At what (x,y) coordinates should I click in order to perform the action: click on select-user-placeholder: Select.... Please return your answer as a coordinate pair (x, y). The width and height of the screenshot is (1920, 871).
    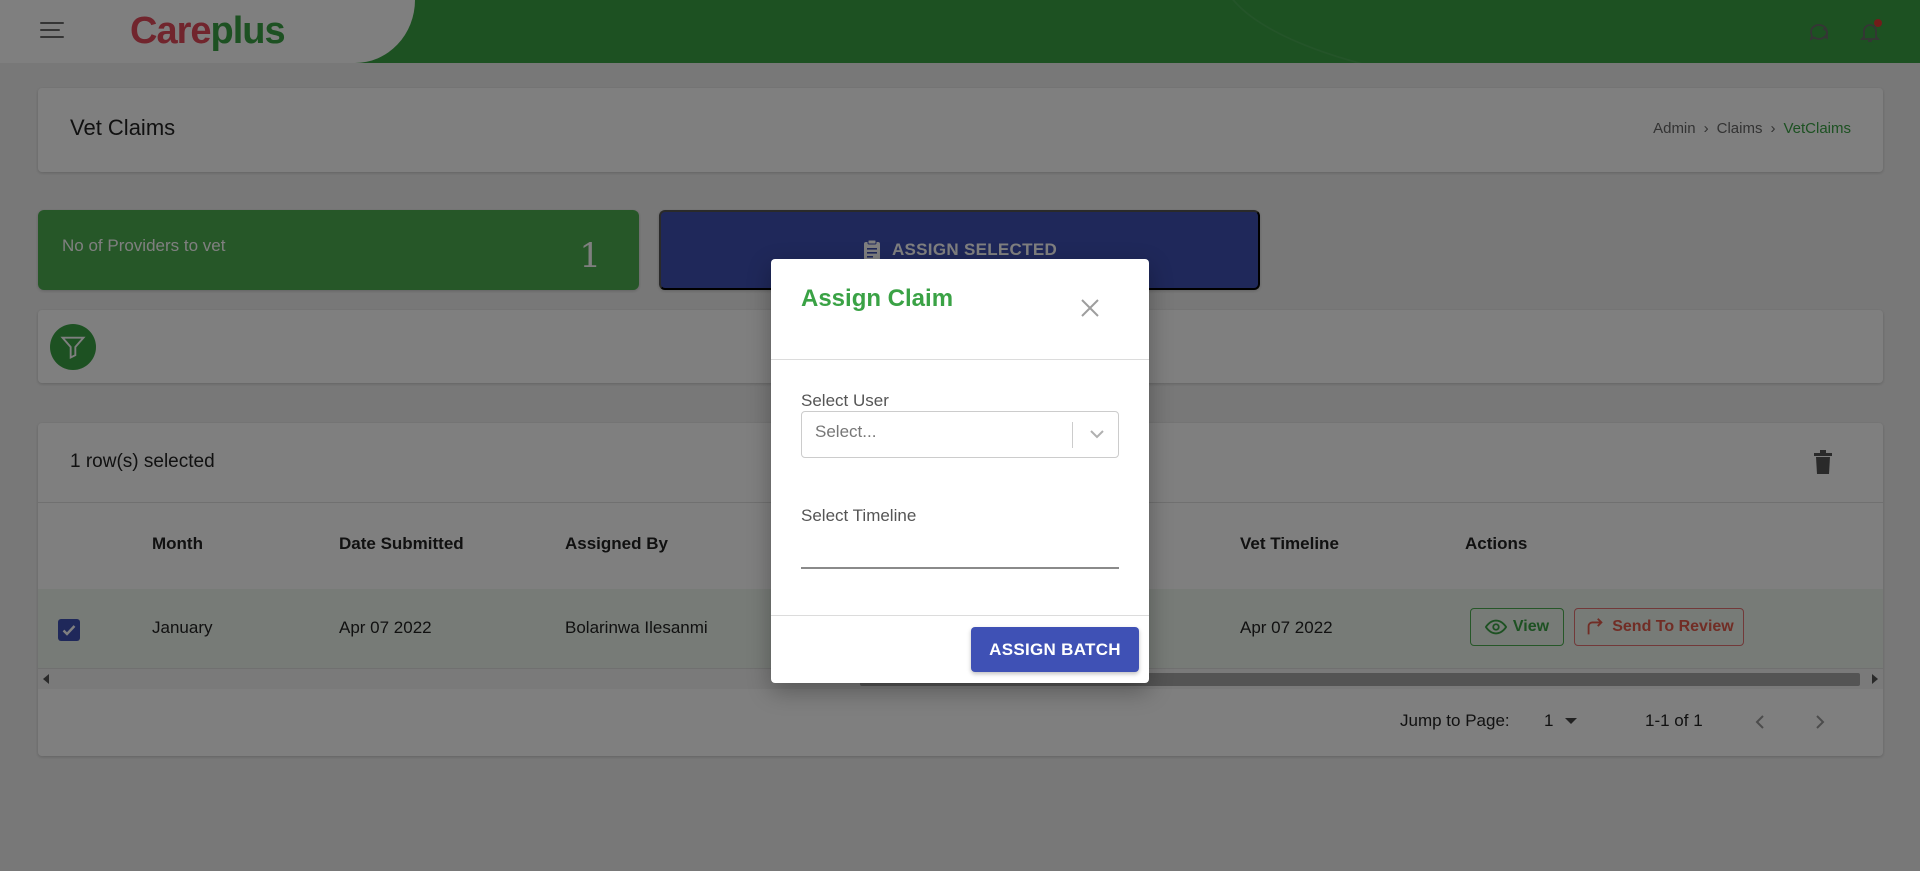
    Looking at the image, I should click on (846, 431).